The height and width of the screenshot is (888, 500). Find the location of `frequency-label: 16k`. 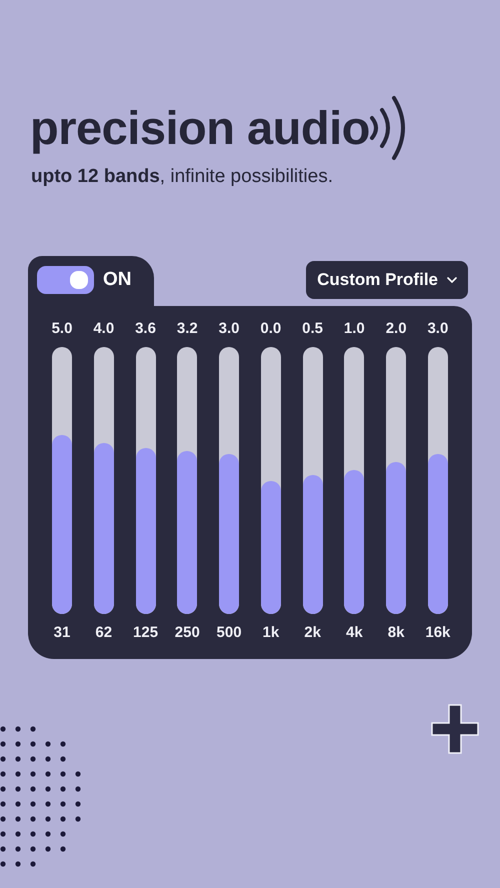

frequency-label: 16k is located at coordinates (437, 632).